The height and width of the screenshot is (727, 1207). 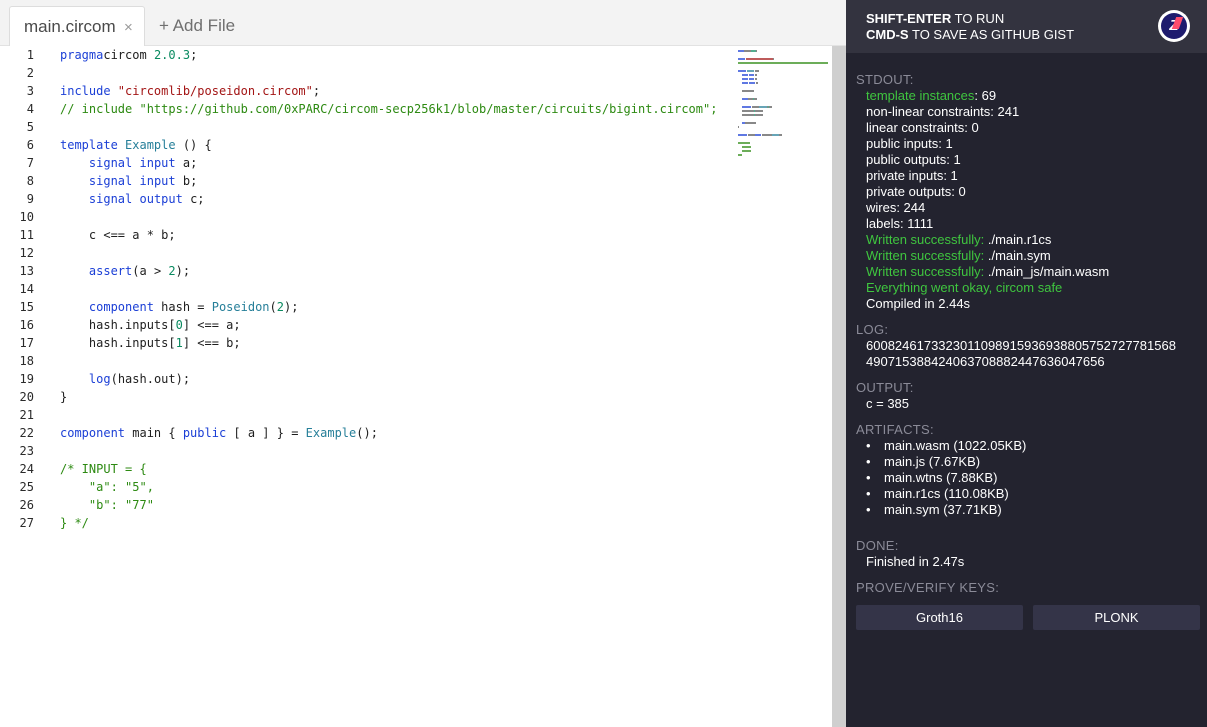 What do you see at coordinates (26, 433) in the screenshot?
I see `line-number: 22` at bounding box center [26, 433].